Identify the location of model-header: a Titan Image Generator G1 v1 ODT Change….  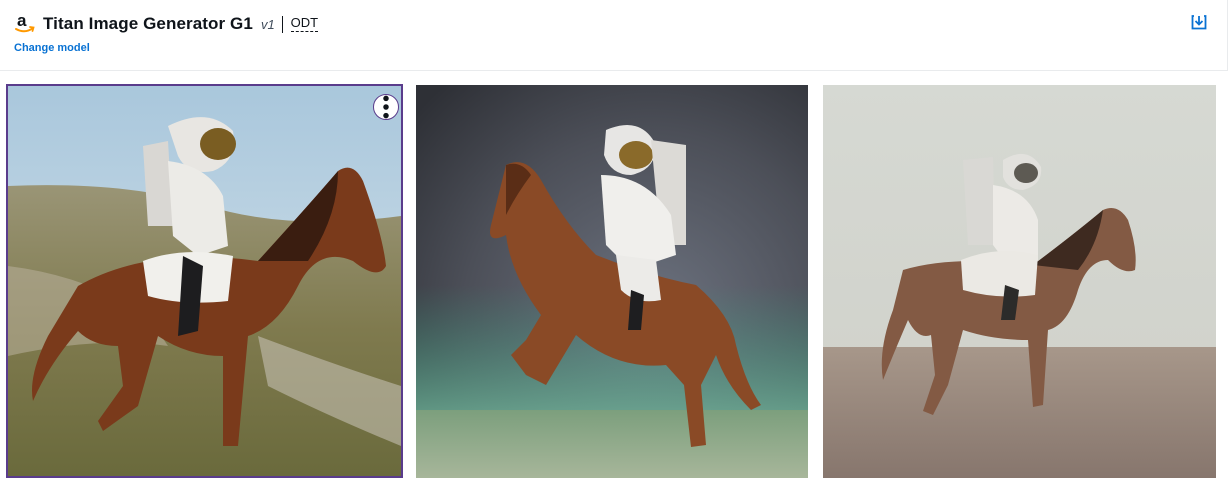
(614, 35).